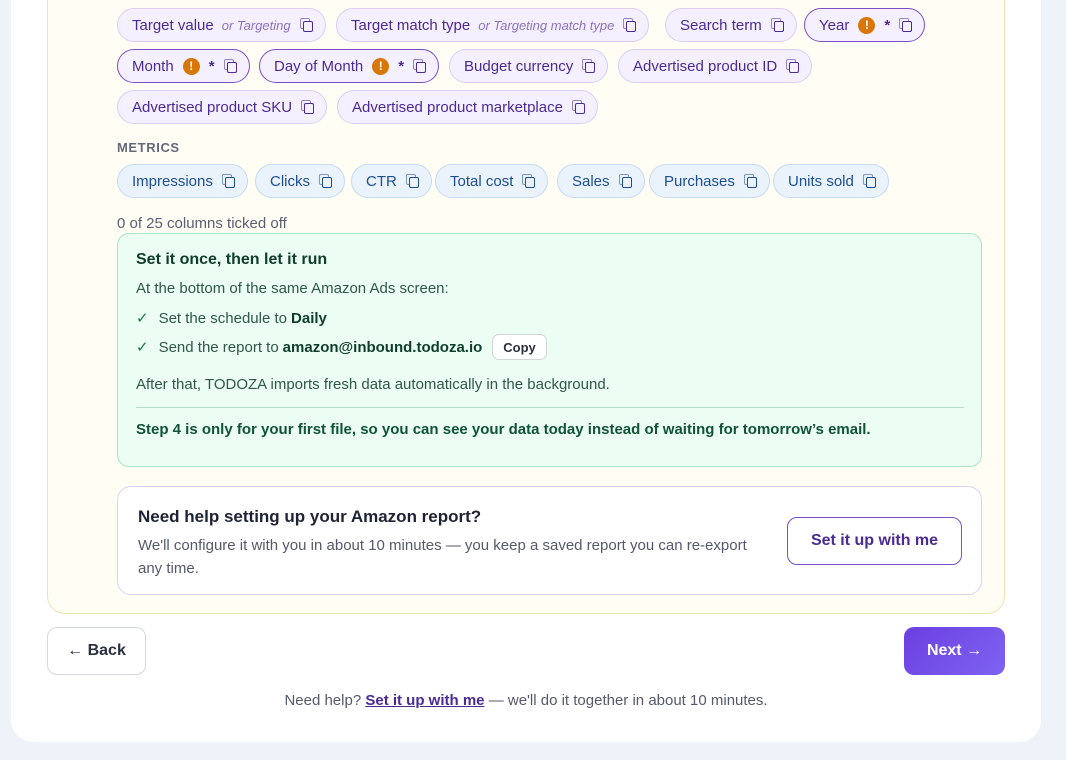 The width and height of the screenshot is (1066, 760). I want to click on back-button: ← Back, so click(96, 651).